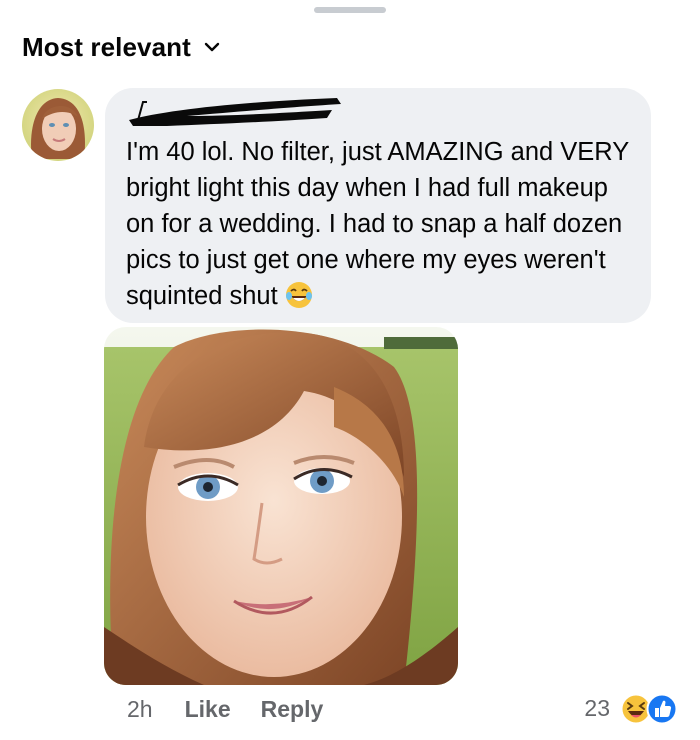 Image resolution: width=700 pixels, height=740 pixels. I want to click on reaction-icons, so click(650, 708).